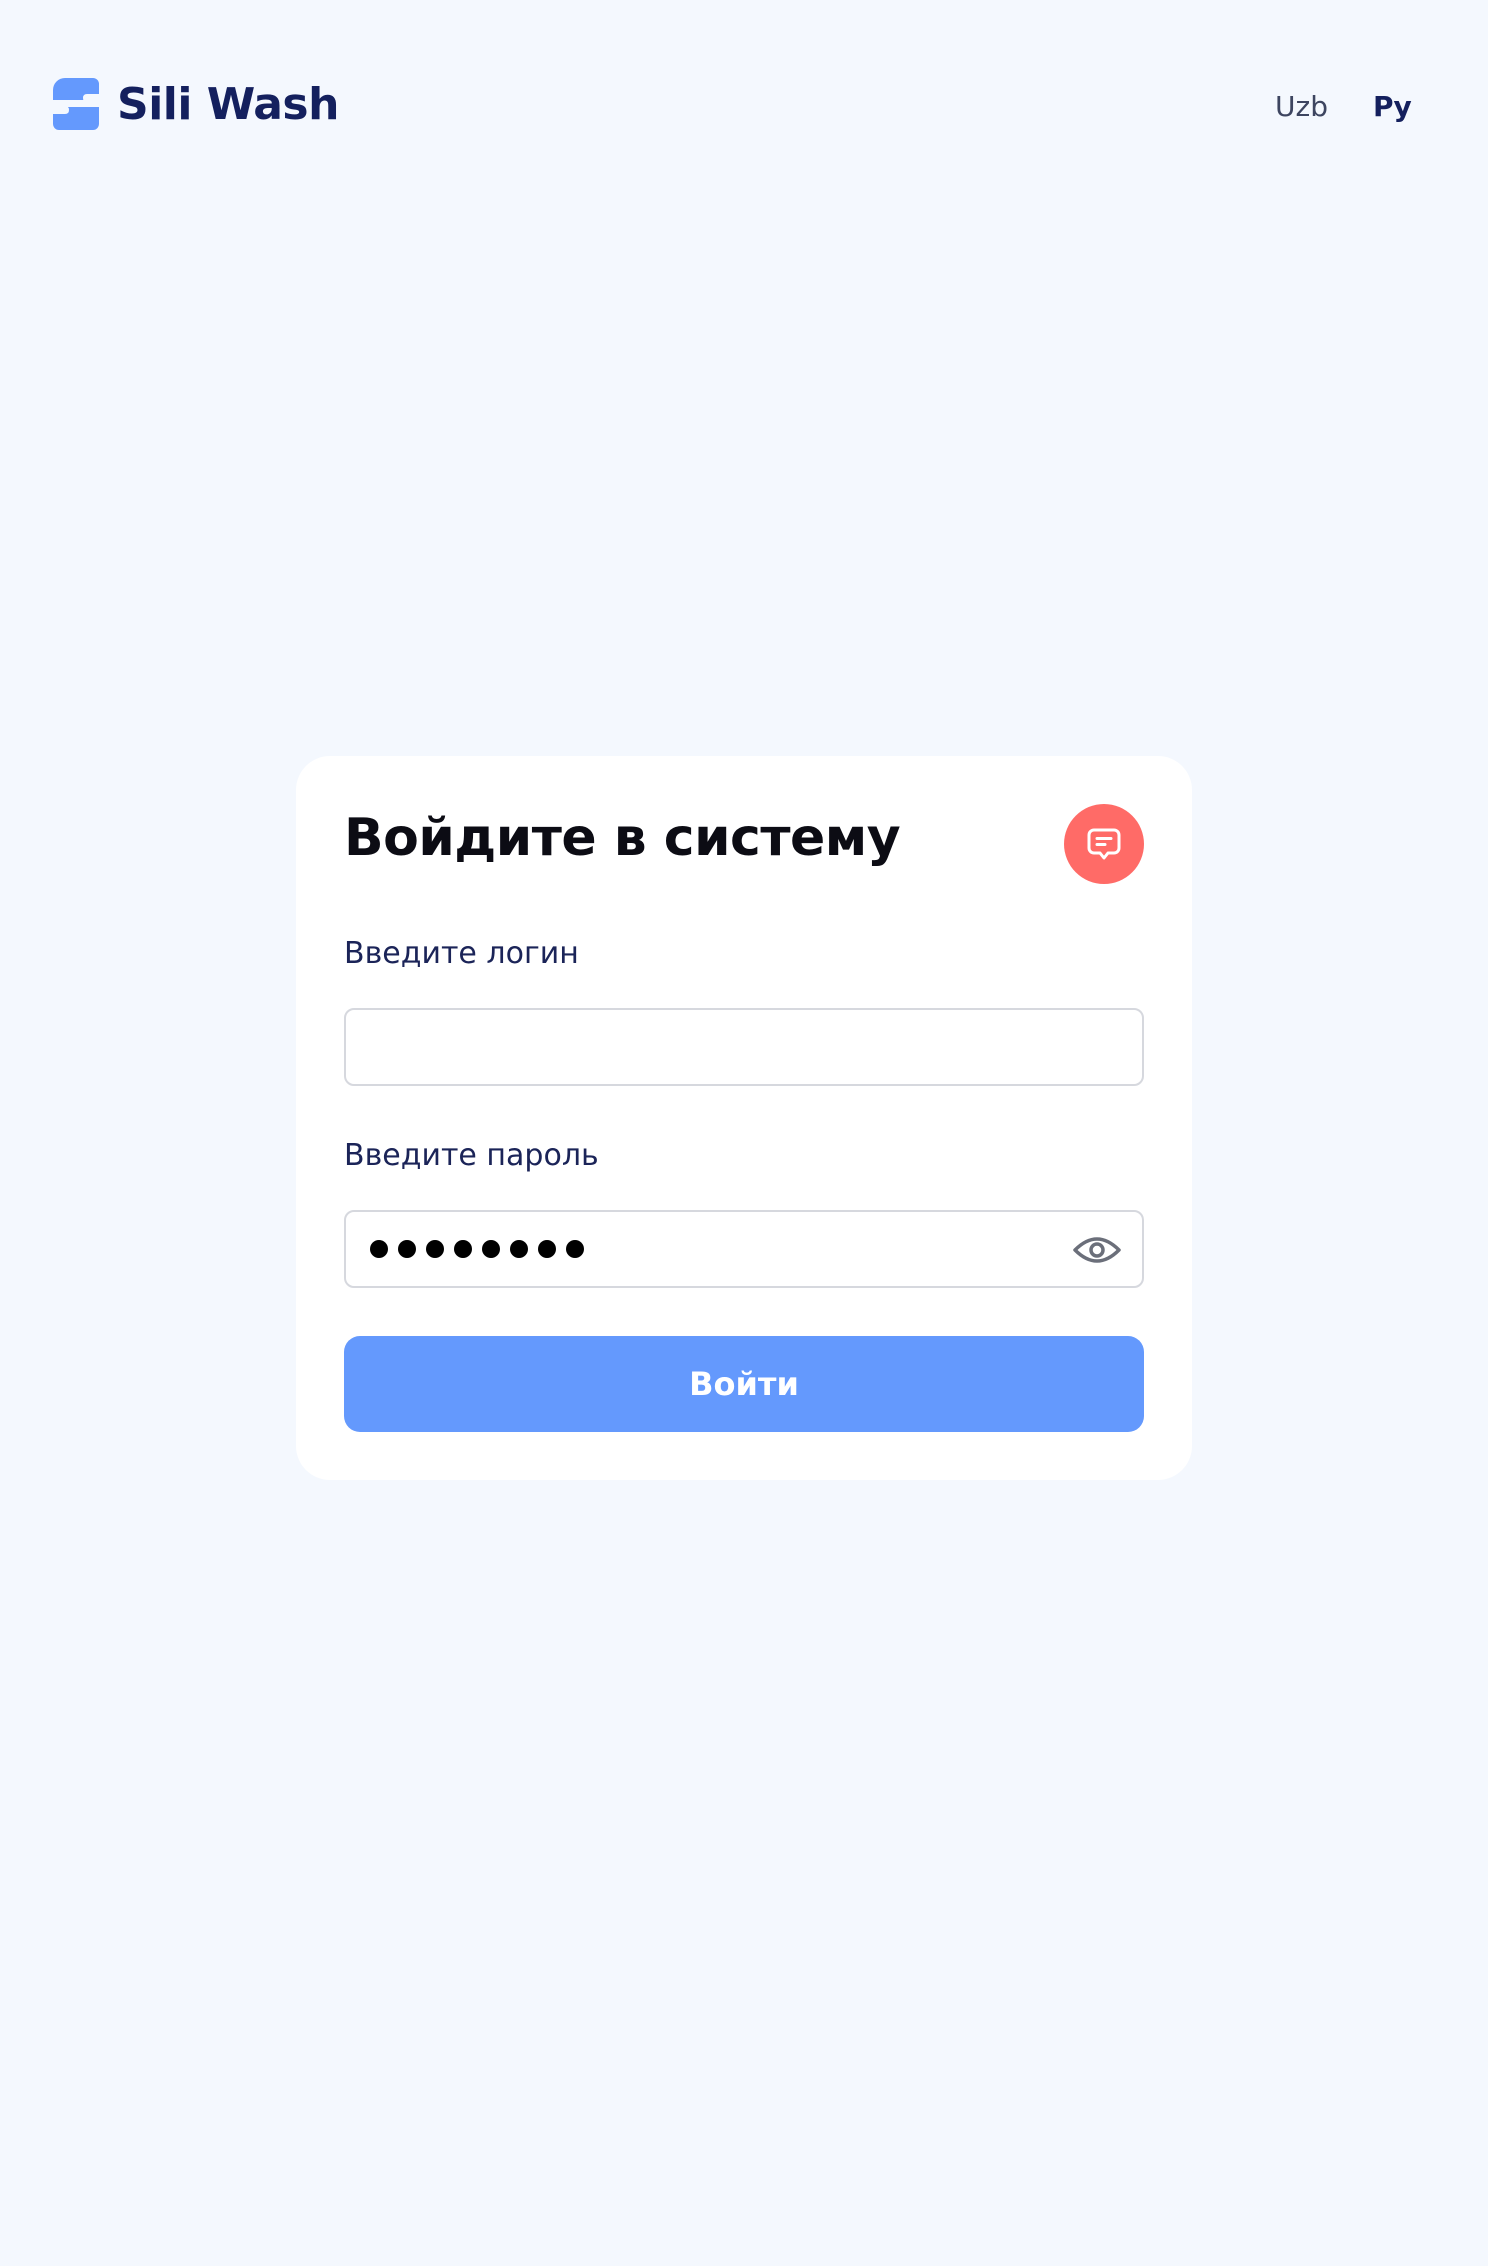 The width and height of the screenshot is (1488, 2266). I want to click on password-field, so click(744, 1249).